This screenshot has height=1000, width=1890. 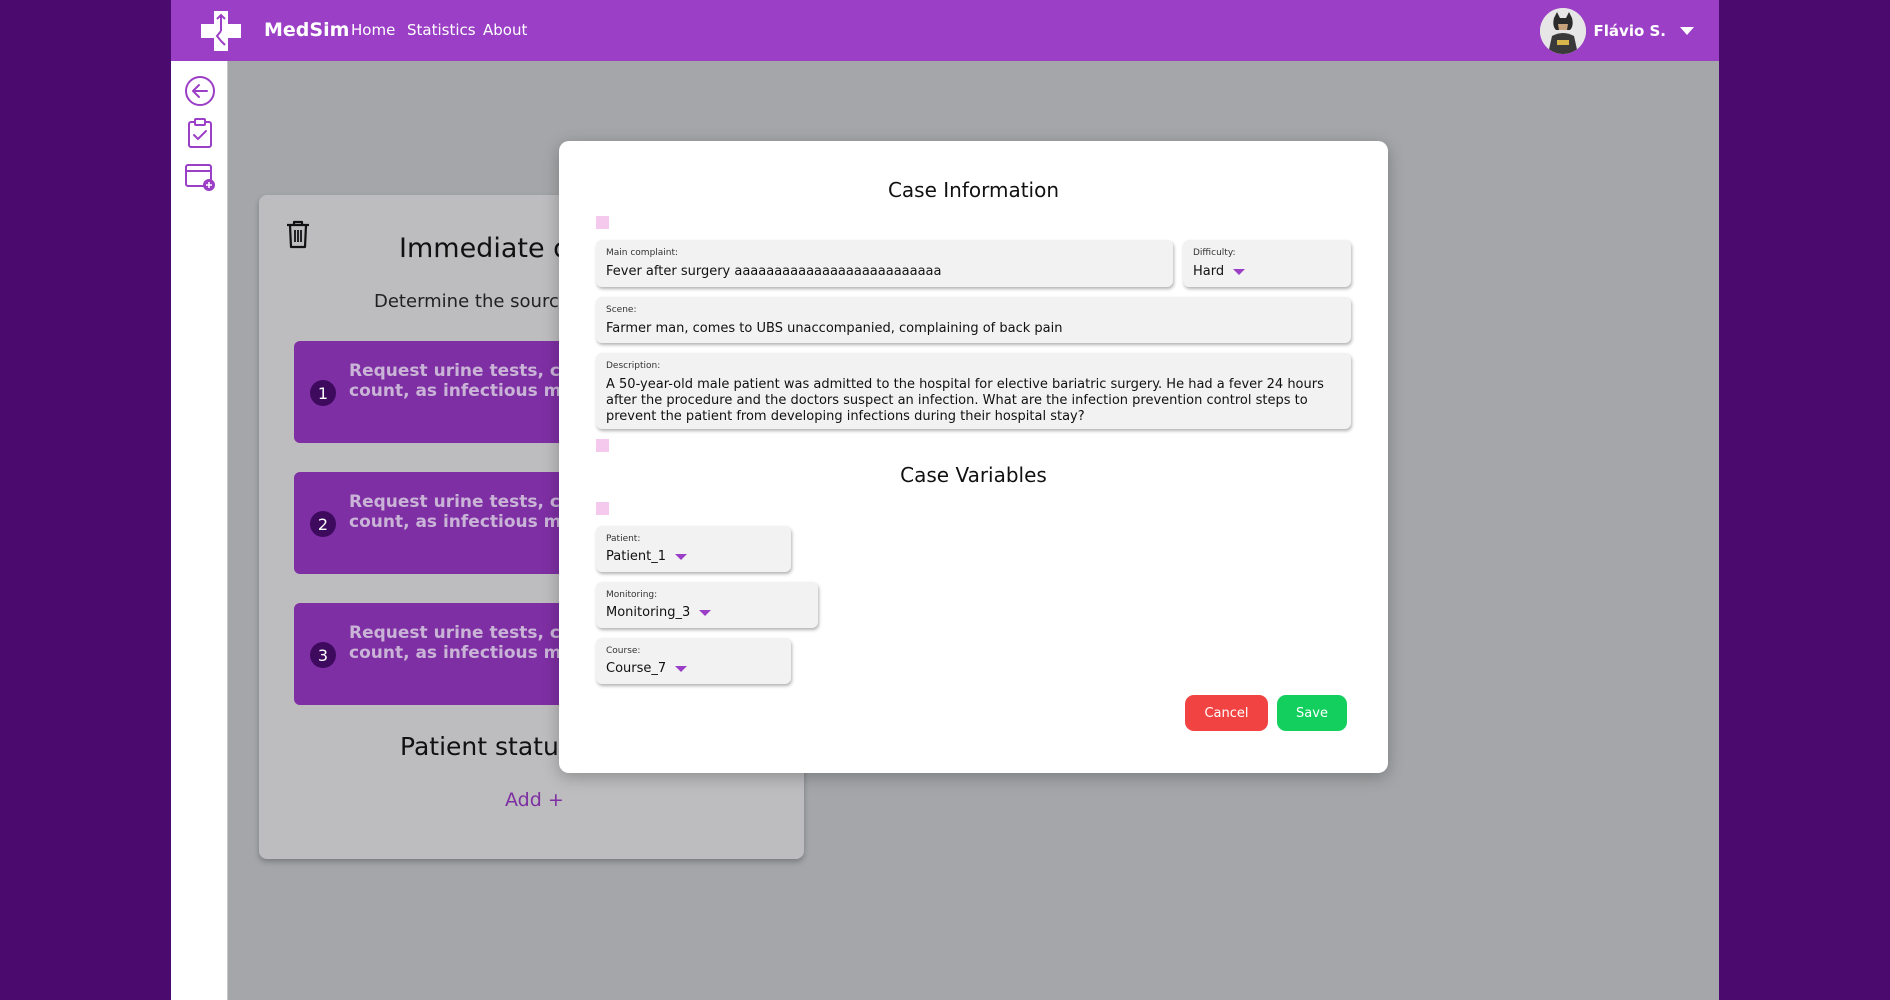 What do you see at coordinates (483, 248) in the screenshot?
I see `card-title: Immediate c` at bounding box center [483, 248].